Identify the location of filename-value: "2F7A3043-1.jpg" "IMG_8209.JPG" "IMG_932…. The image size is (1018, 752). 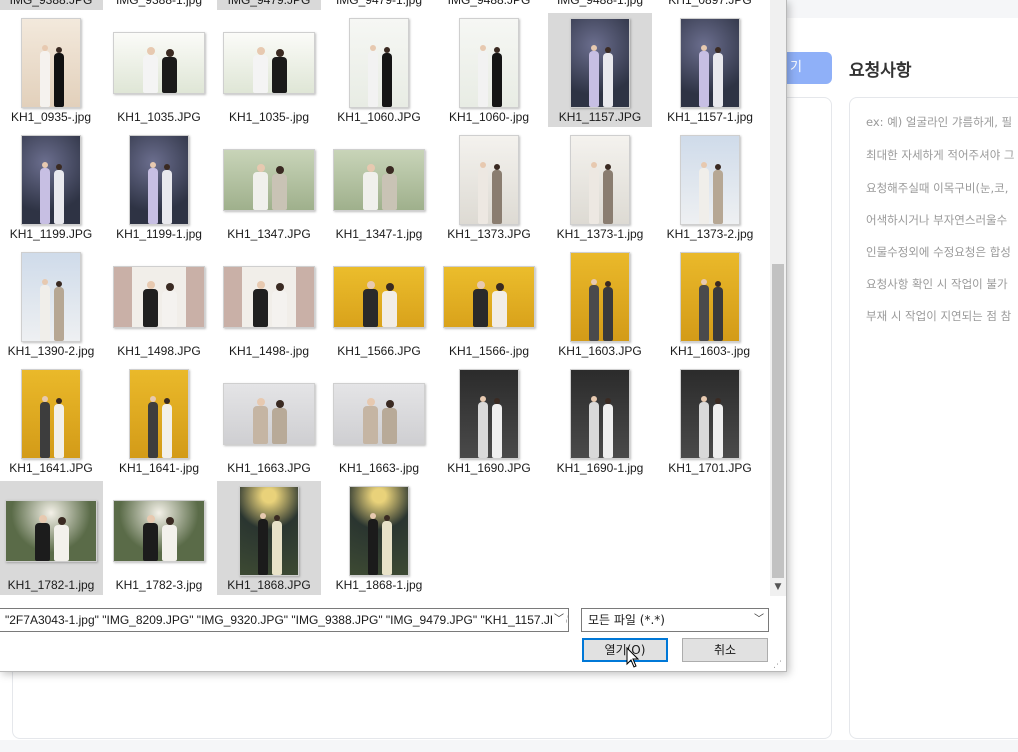
(287, 620).